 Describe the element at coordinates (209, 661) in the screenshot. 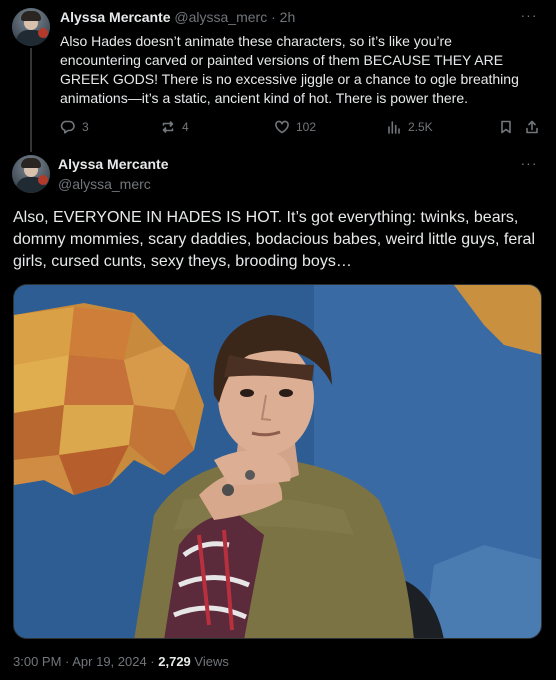

I see `views-label: Views` at that location.